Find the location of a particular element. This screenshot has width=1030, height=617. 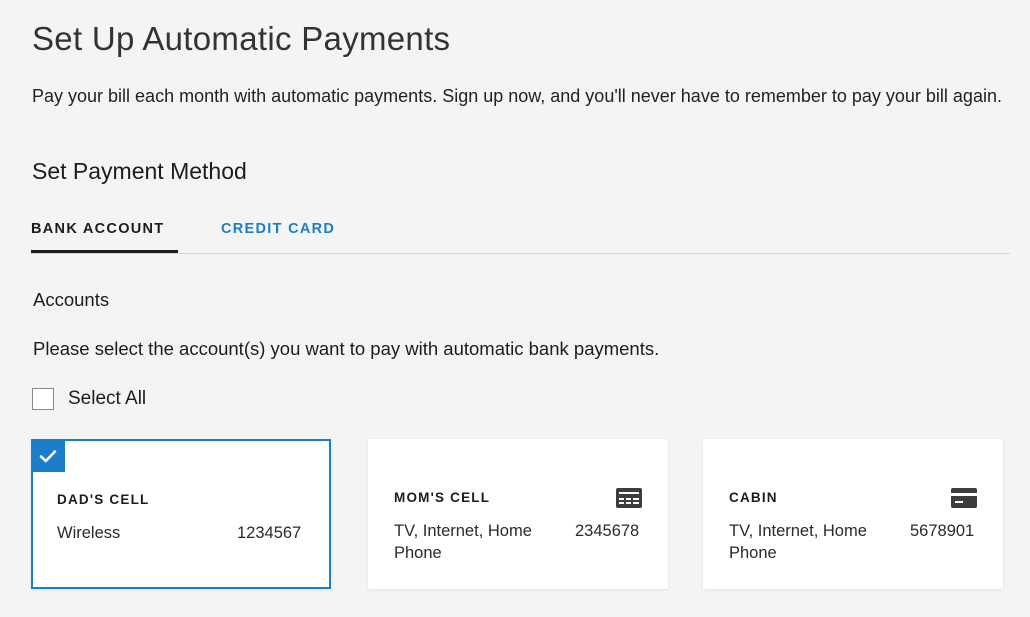

select-all-box is located at coordinates (43, 399).